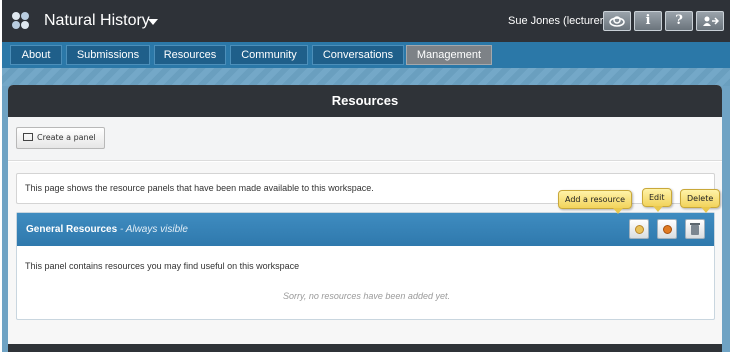 The height and width of the screenshot is (352, 732). I want to click on empty-resources-note: Sorry, no resources have been added yet., so click(366, 296).